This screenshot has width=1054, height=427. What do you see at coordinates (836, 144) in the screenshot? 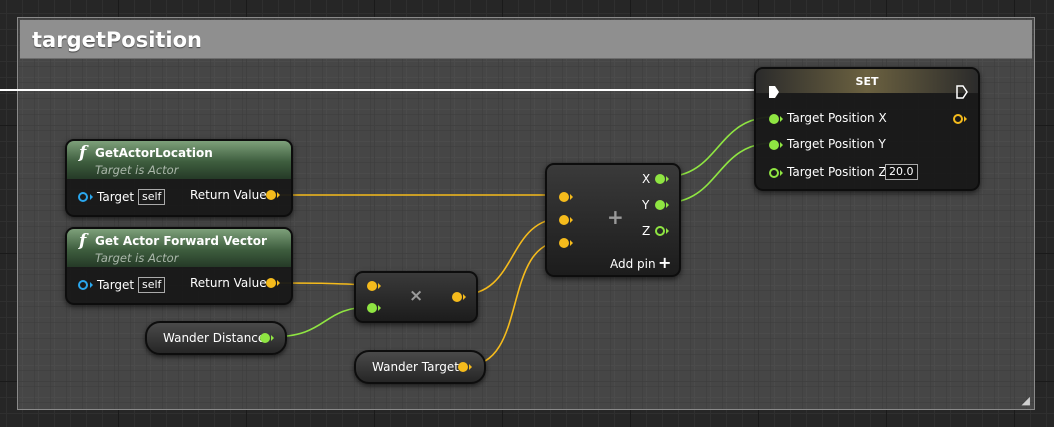
I see `target-position-y-label: Target Position Y` at bounding box center [836, 144].